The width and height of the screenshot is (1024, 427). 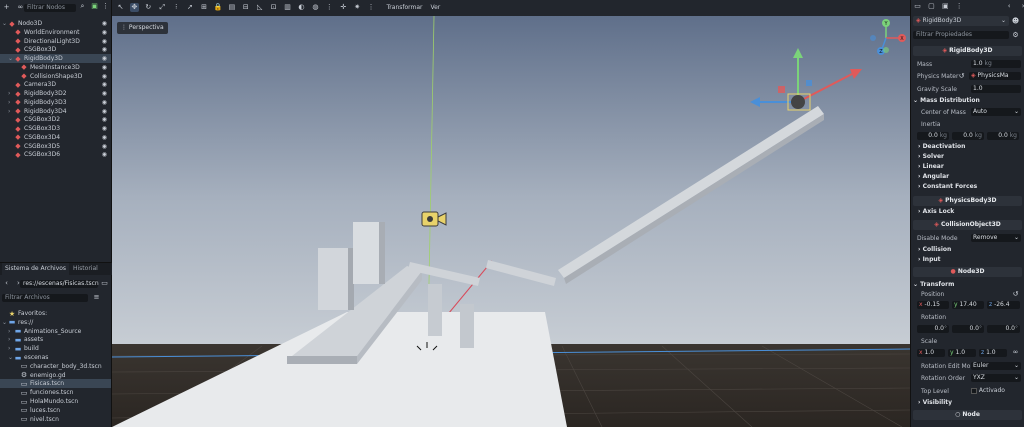 I want to click on snap-icon: ▥, so click(x=287, y=7).